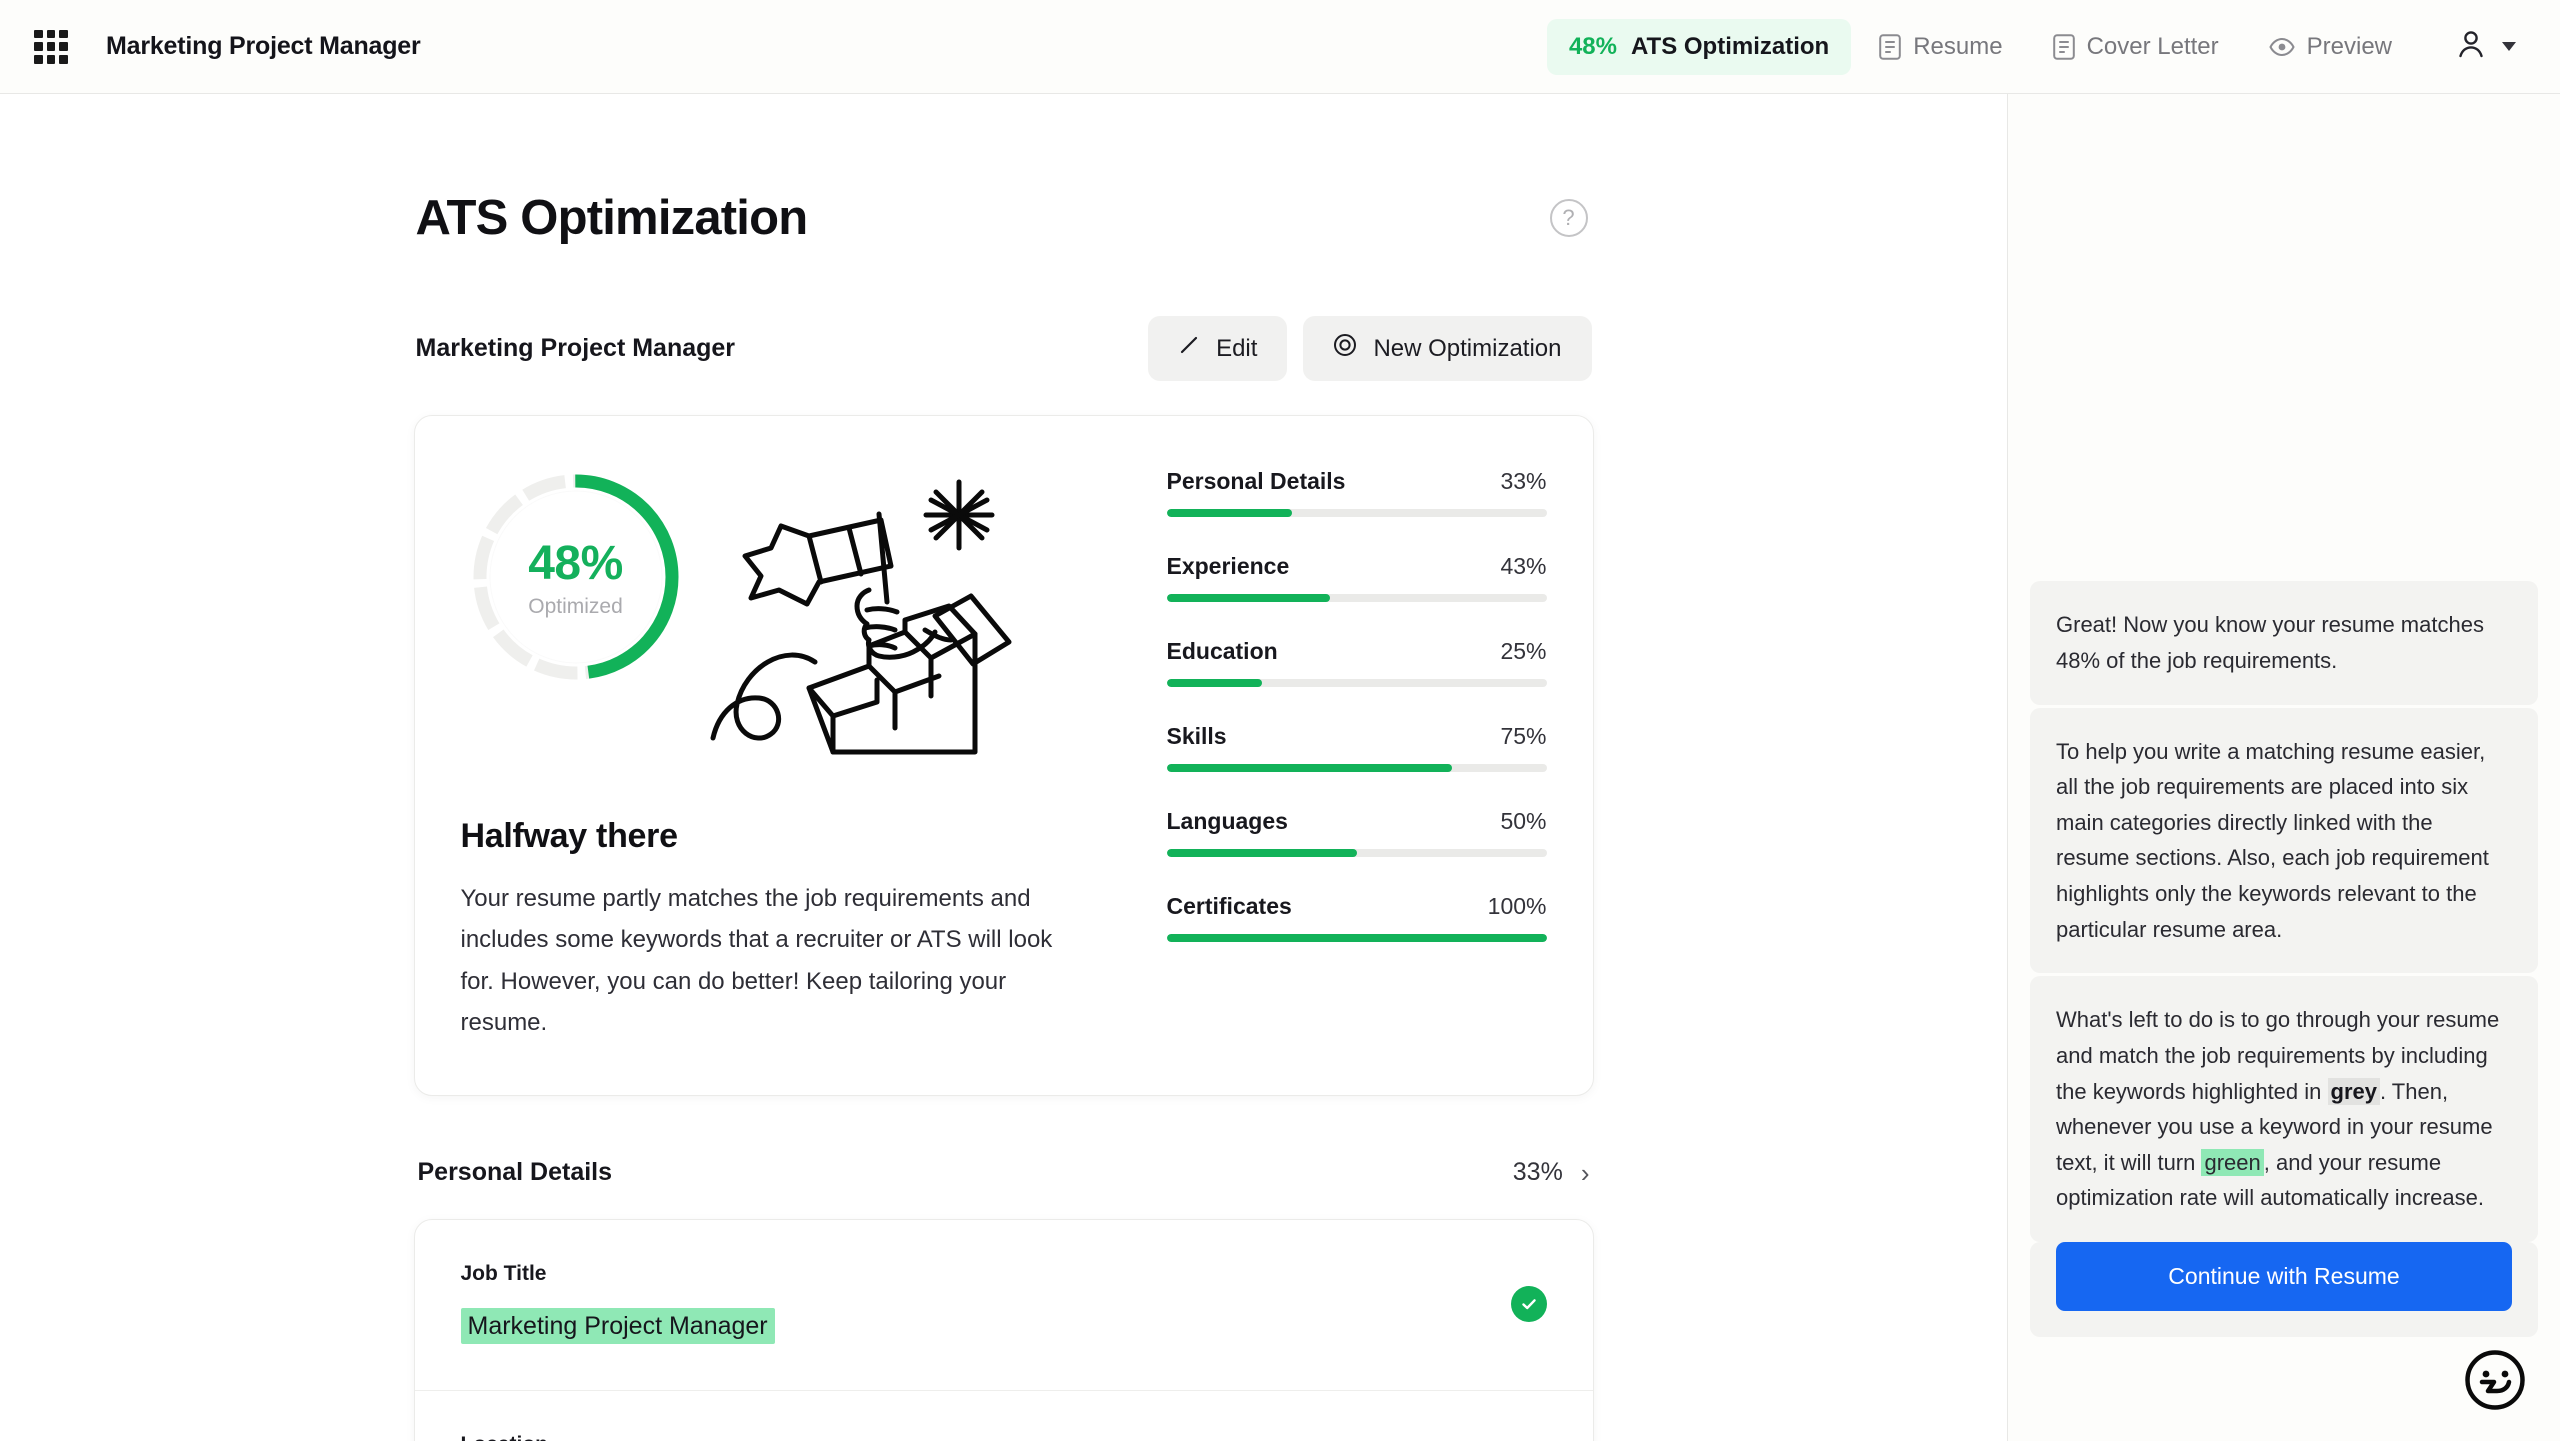 The width and height of the screenshot is (2560, 1441). What do you see at coordinates (617, 1326) in the screenshot?
I see `keyword-green: Marketing Project Manager` at bounding box center [617, 1326].